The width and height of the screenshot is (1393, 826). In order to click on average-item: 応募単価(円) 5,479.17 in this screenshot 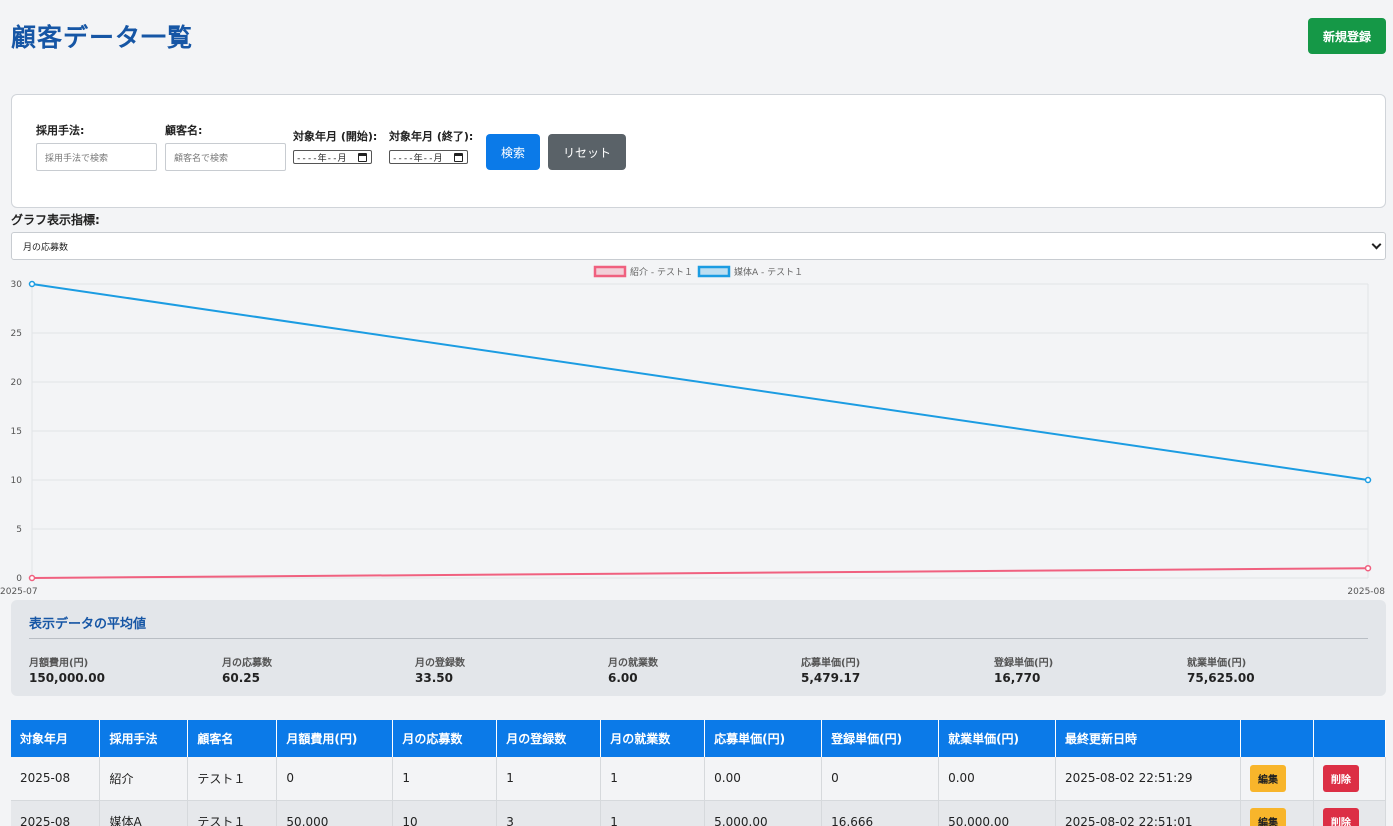, I will do `click(891, 669)`.